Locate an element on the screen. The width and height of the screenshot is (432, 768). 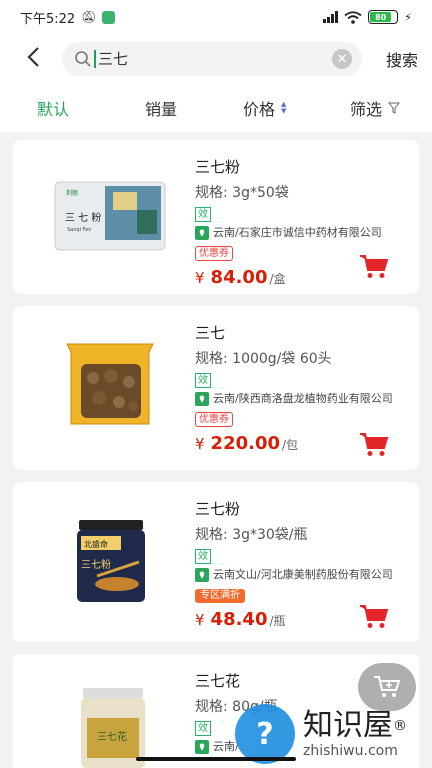
sort-default-tab: 默认 is located at coordinates (53, 108).